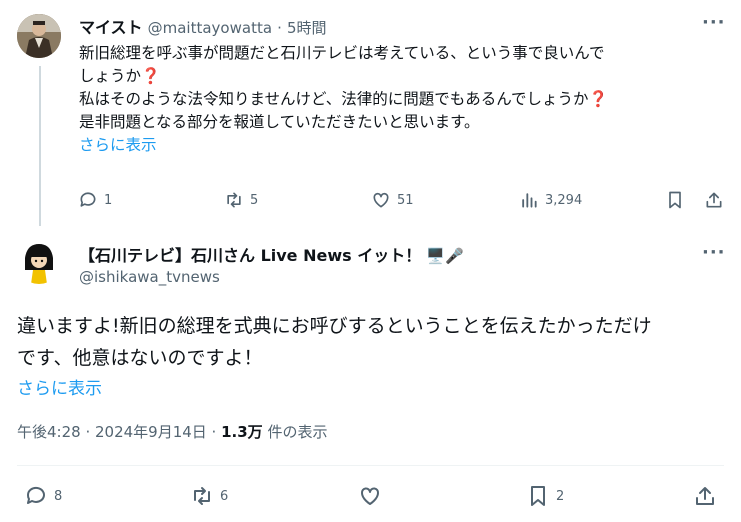 This screenshot has height=522, width=741. I want to click on main-share-button, so click(705, 496).